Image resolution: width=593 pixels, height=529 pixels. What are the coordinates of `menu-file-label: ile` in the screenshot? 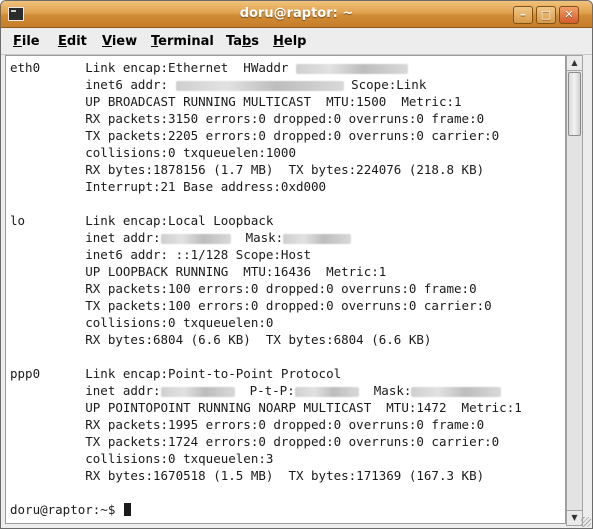 It's located at (30, 41).